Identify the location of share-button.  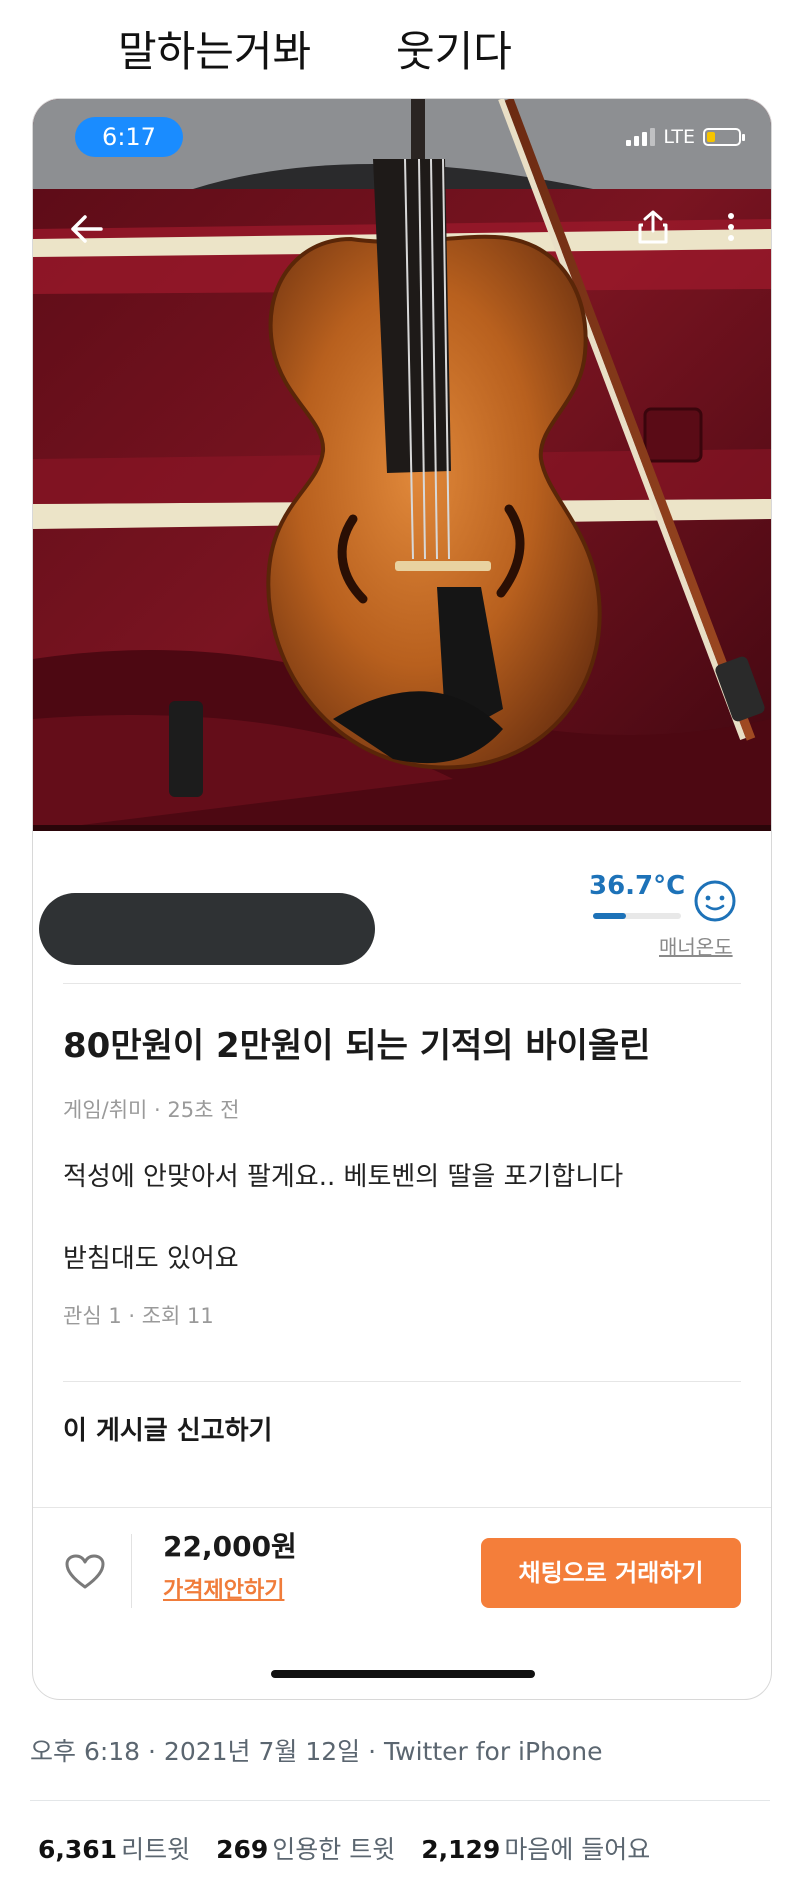
(653, 227).